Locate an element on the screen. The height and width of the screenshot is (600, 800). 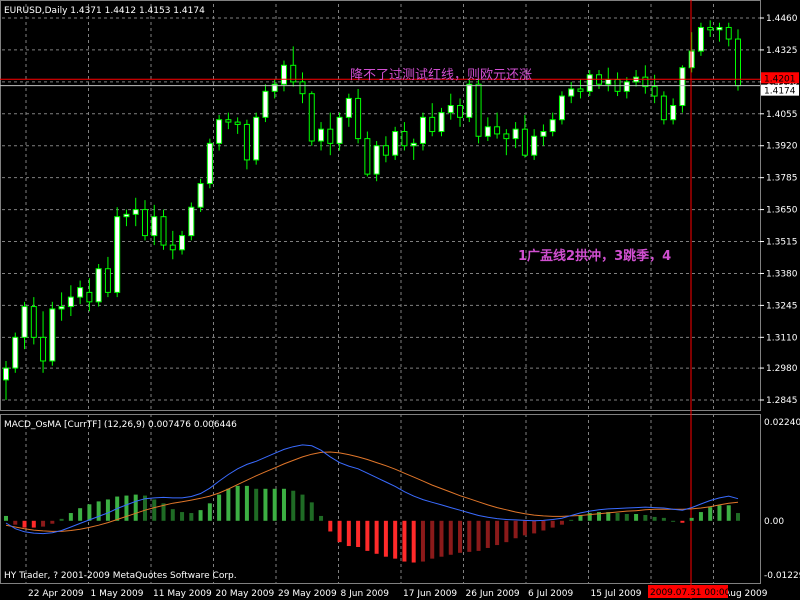
price-axis-label: 1.2980 is located at coordinates (782, 369).